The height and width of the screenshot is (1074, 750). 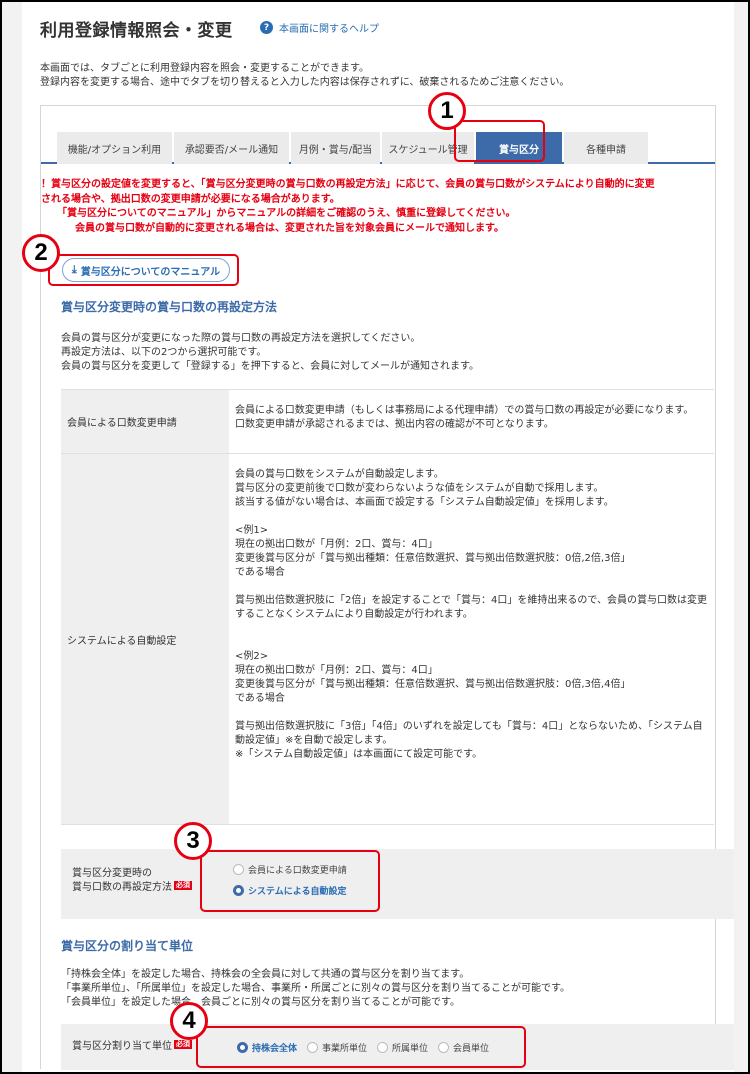 What do you see at coordinates (127, 946) in the screenshot?
I see `section-heading-allocation-unit: 賞与区分の割り当て単位` at bounding box center [127, 946].